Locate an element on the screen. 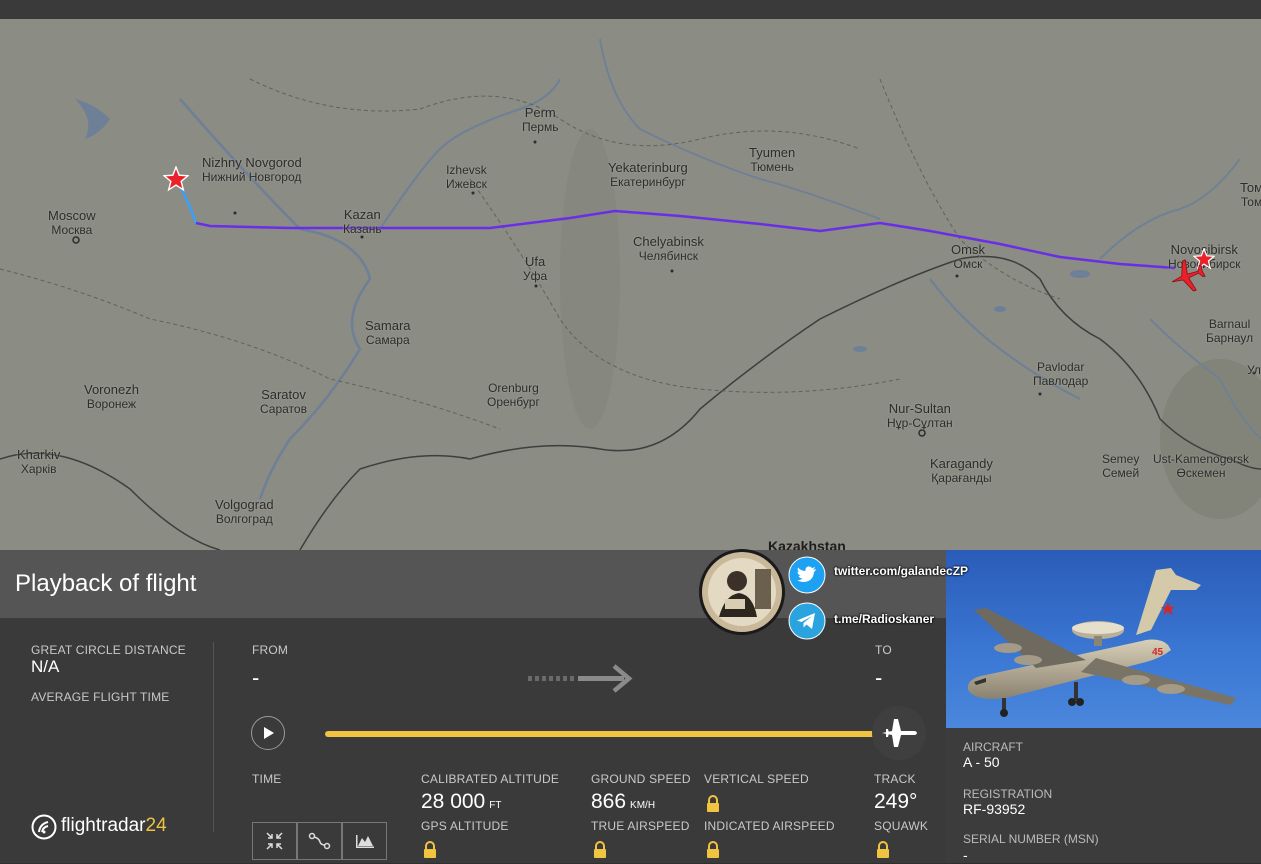 This screenshot has height=864, width=1261. city-chelyabinsk: Chelyabinsk Челябинск is located at coordinates (668, 249).